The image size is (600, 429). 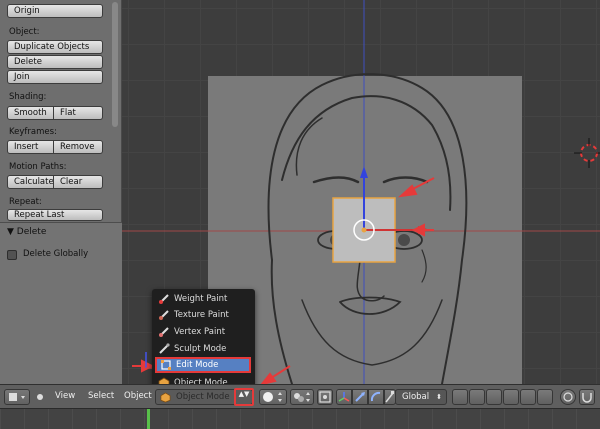 I want to click on translate-arrow-icon, so click(x=360, y=397).